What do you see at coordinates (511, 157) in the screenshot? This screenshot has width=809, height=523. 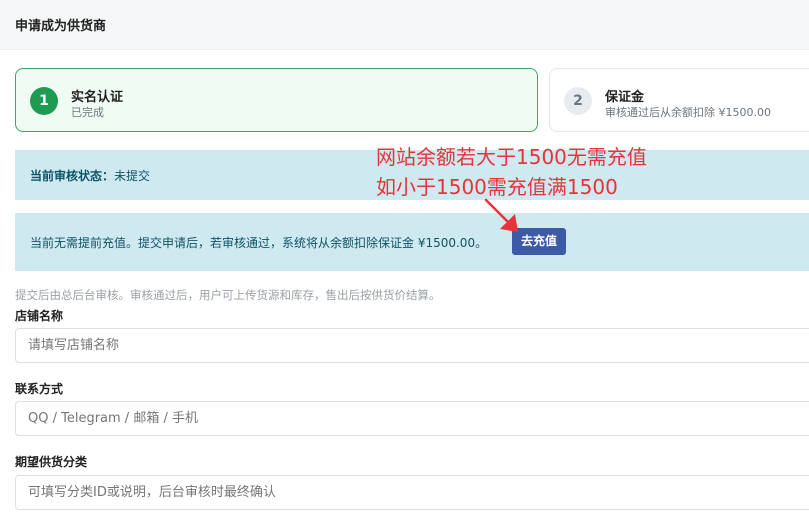 I see `annotation-line-1: 网站余额若大于1500无需充值` at bounding box center [511, 157].